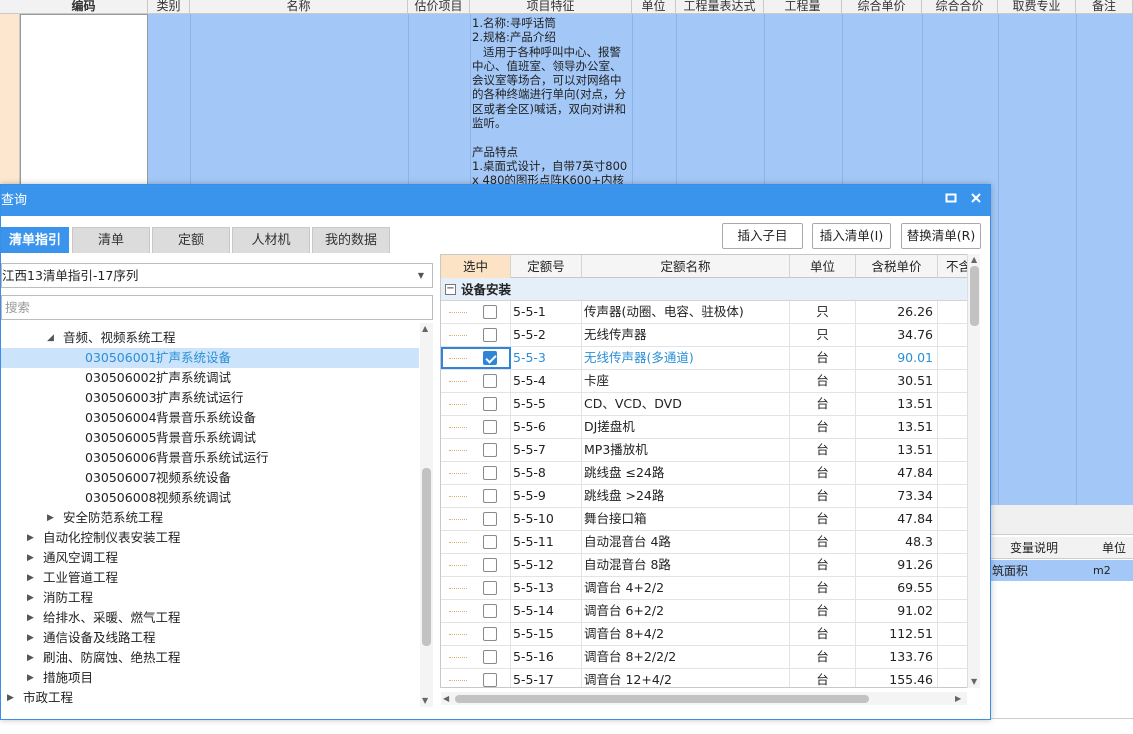 This screenshot has height=734, width=1133. What do you see at coordinates (450, 289) in the screenshot?
I see `collapse-icon: −` at bounding box center [450, 289].